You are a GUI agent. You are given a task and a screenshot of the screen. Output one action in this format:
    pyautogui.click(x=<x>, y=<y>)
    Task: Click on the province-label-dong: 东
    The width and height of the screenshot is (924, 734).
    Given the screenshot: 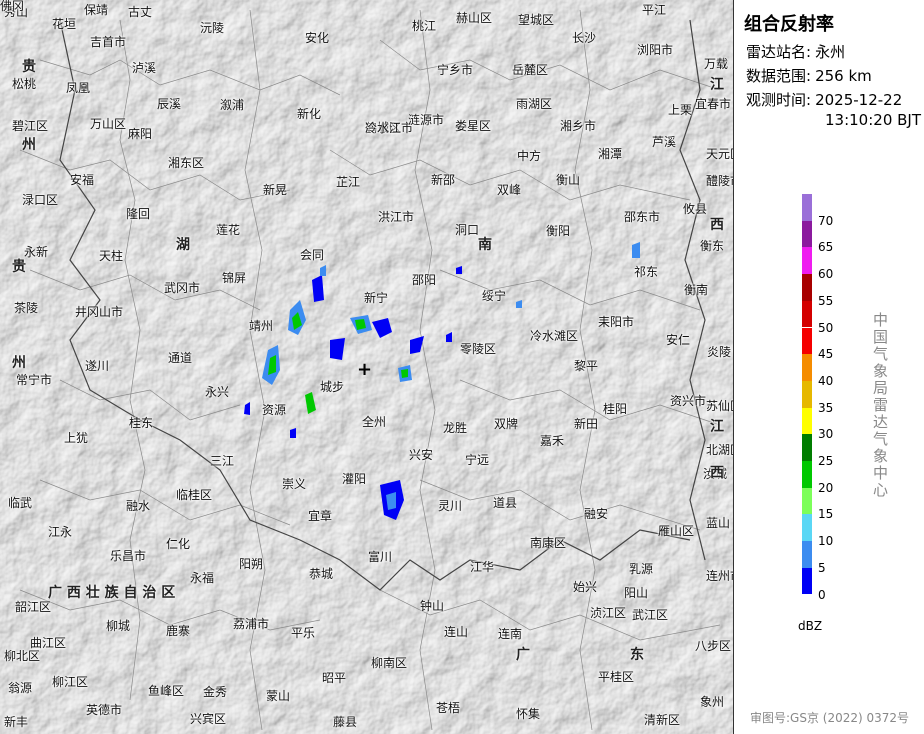 What is the action you would take?
    pyautogui.click(x=637, y=655)
    